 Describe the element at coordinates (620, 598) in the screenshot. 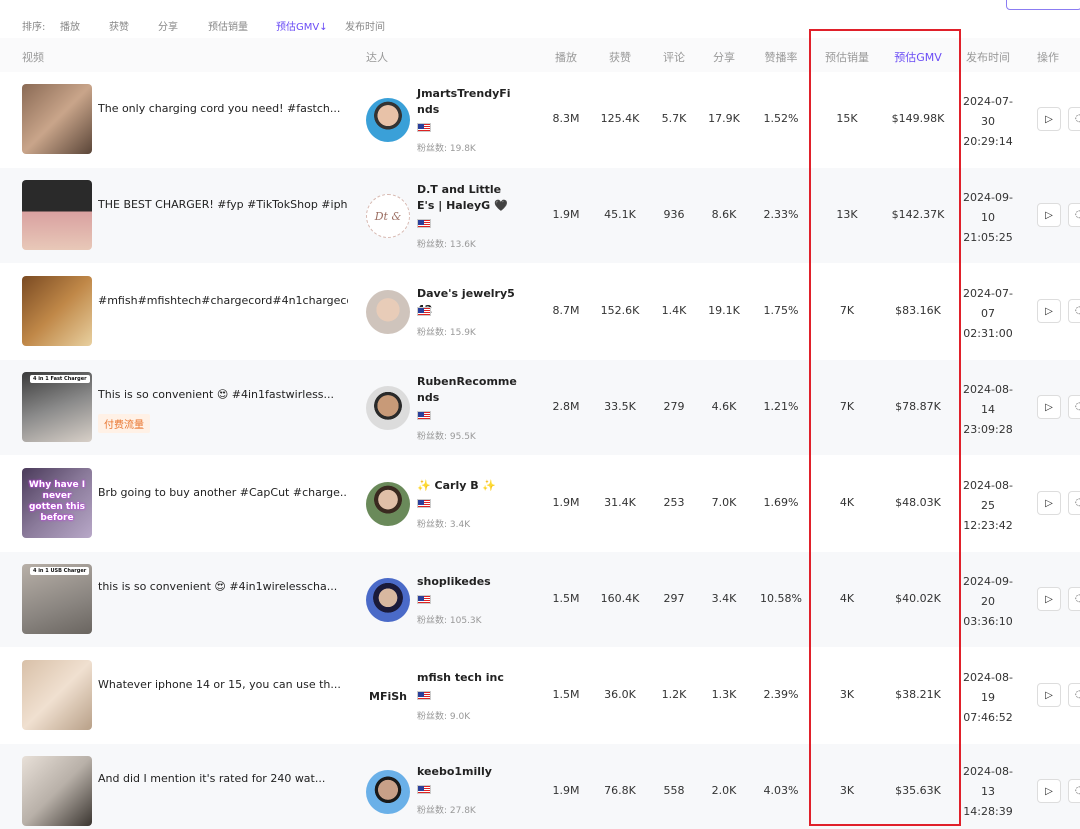

I see `likes-cell: 160.4K` at that location.